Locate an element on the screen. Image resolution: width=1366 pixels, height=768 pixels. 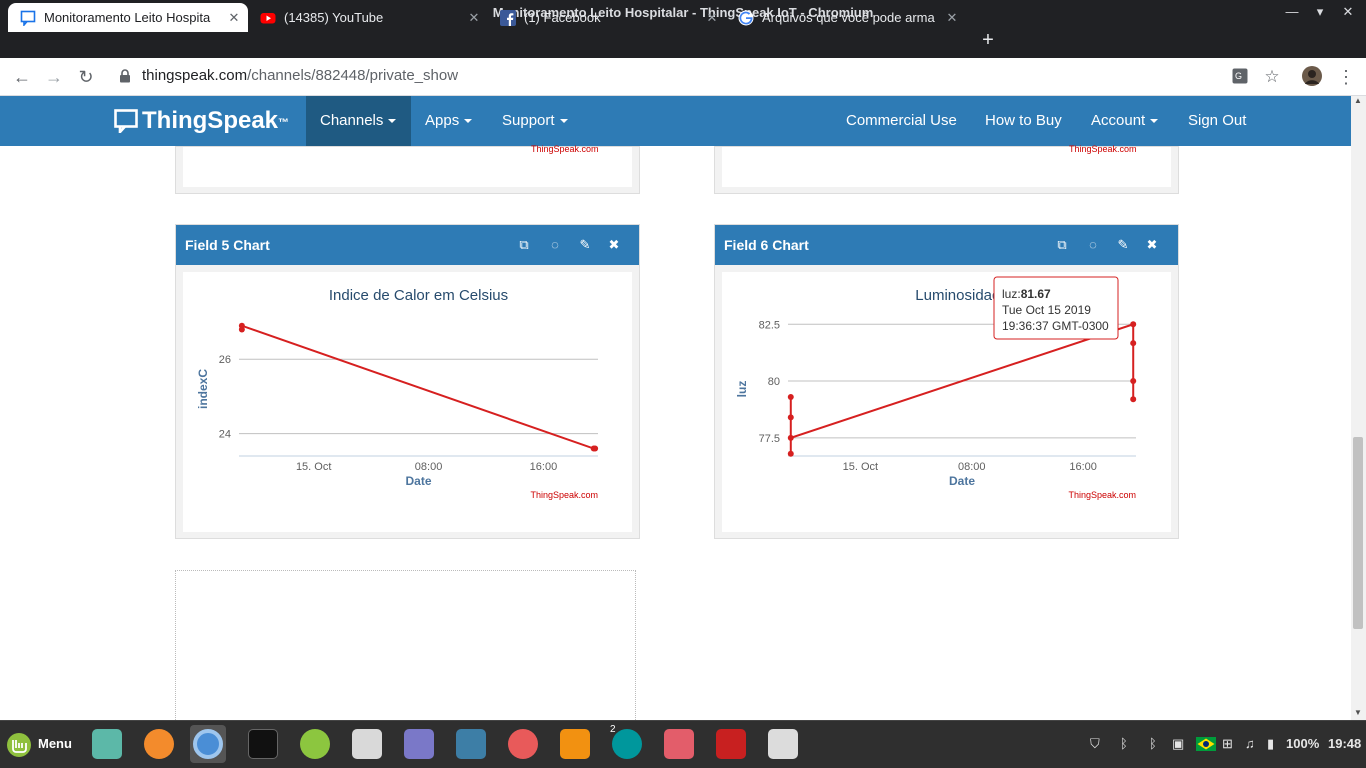
panel-header: Field 5 Chart is located at coordinates (407, 245).